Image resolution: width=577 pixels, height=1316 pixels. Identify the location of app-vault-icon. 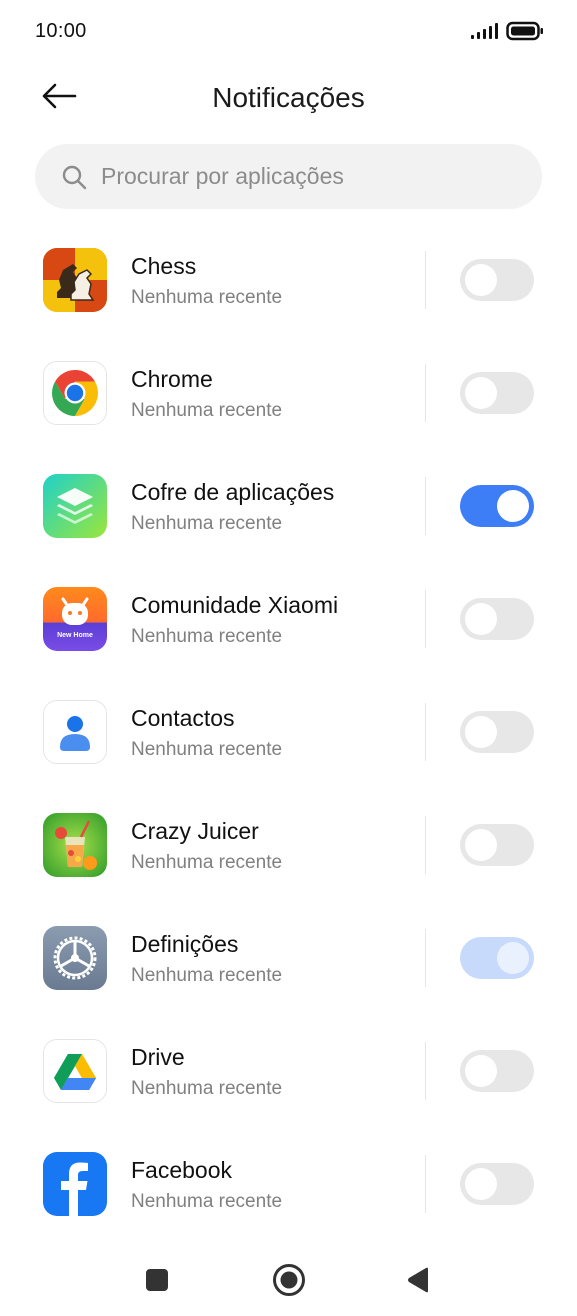
(75, 506).